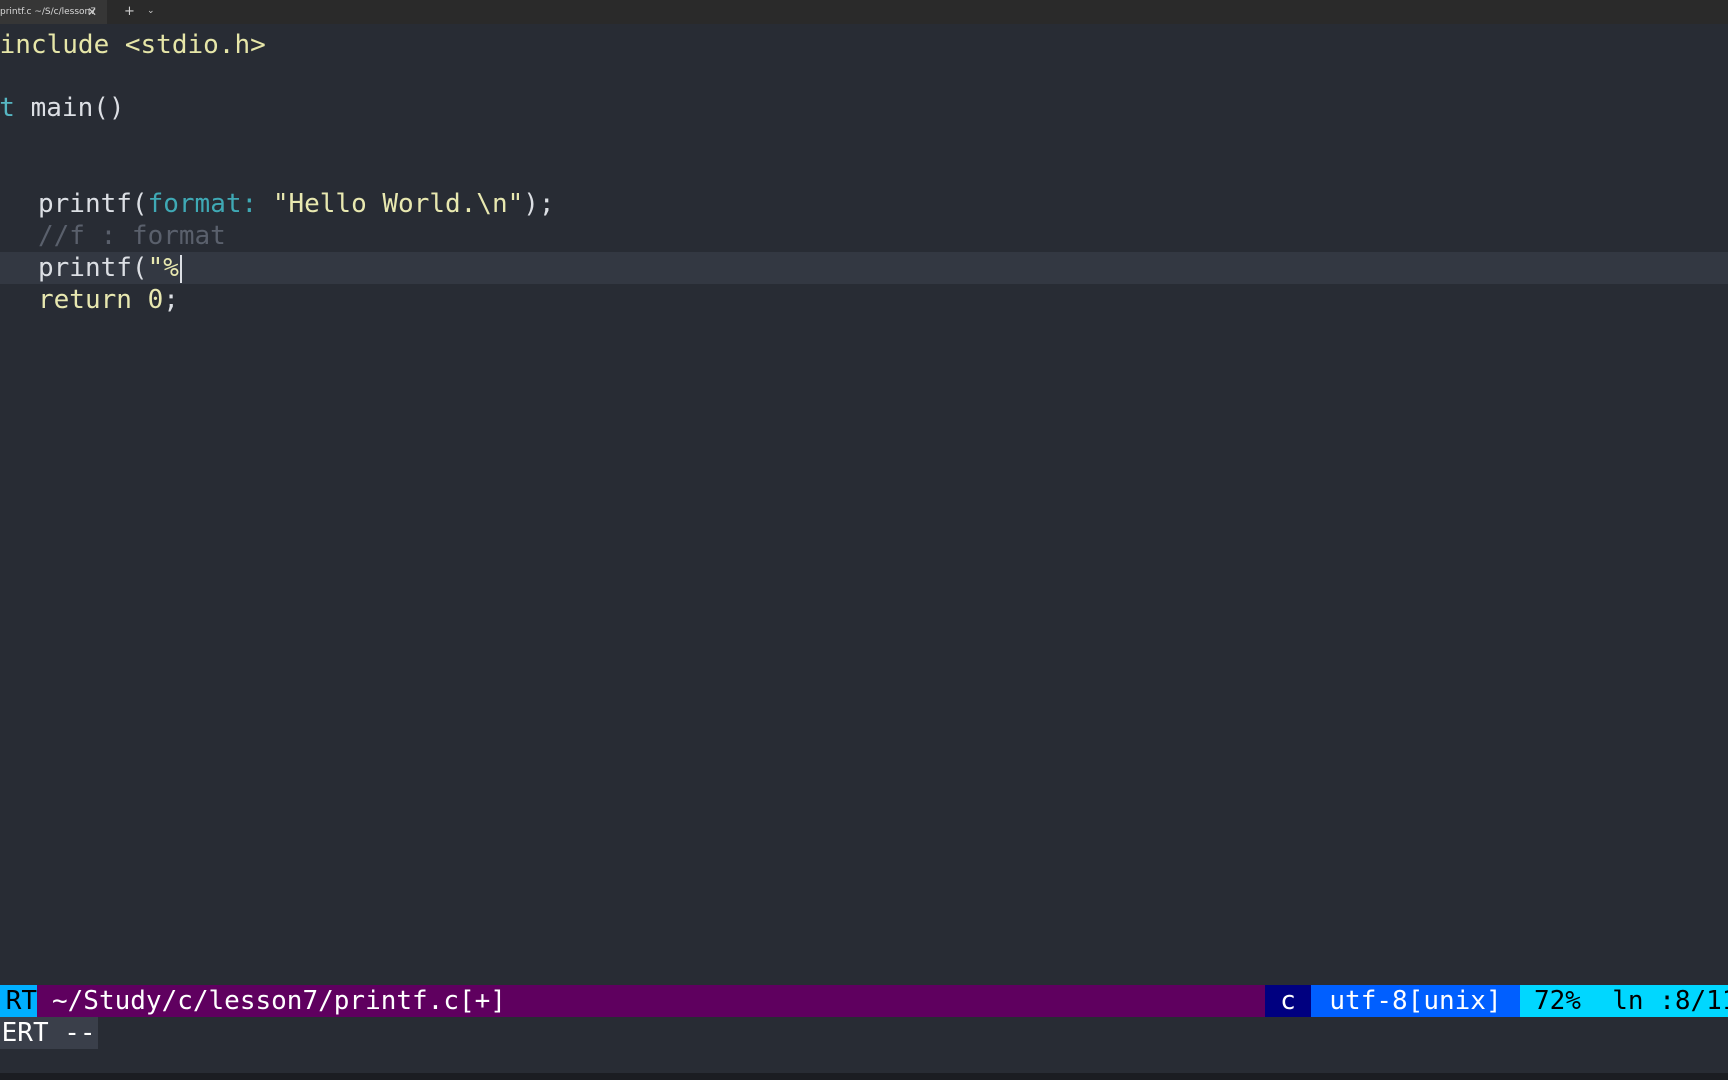  Describe the element at coordinates (18, 1001) in the screenshot. I see `mode-indicator: RT` at that location.